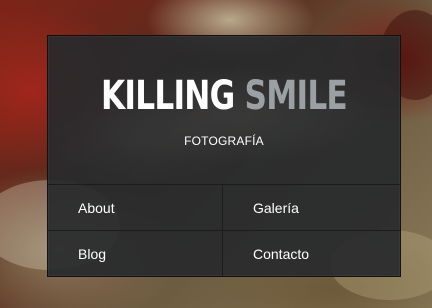 This screenshot has height=308, width=432. Describe the element at coordinates (135, 253) in the screenshot. I see `nav-link-blog: Blog` at that location.